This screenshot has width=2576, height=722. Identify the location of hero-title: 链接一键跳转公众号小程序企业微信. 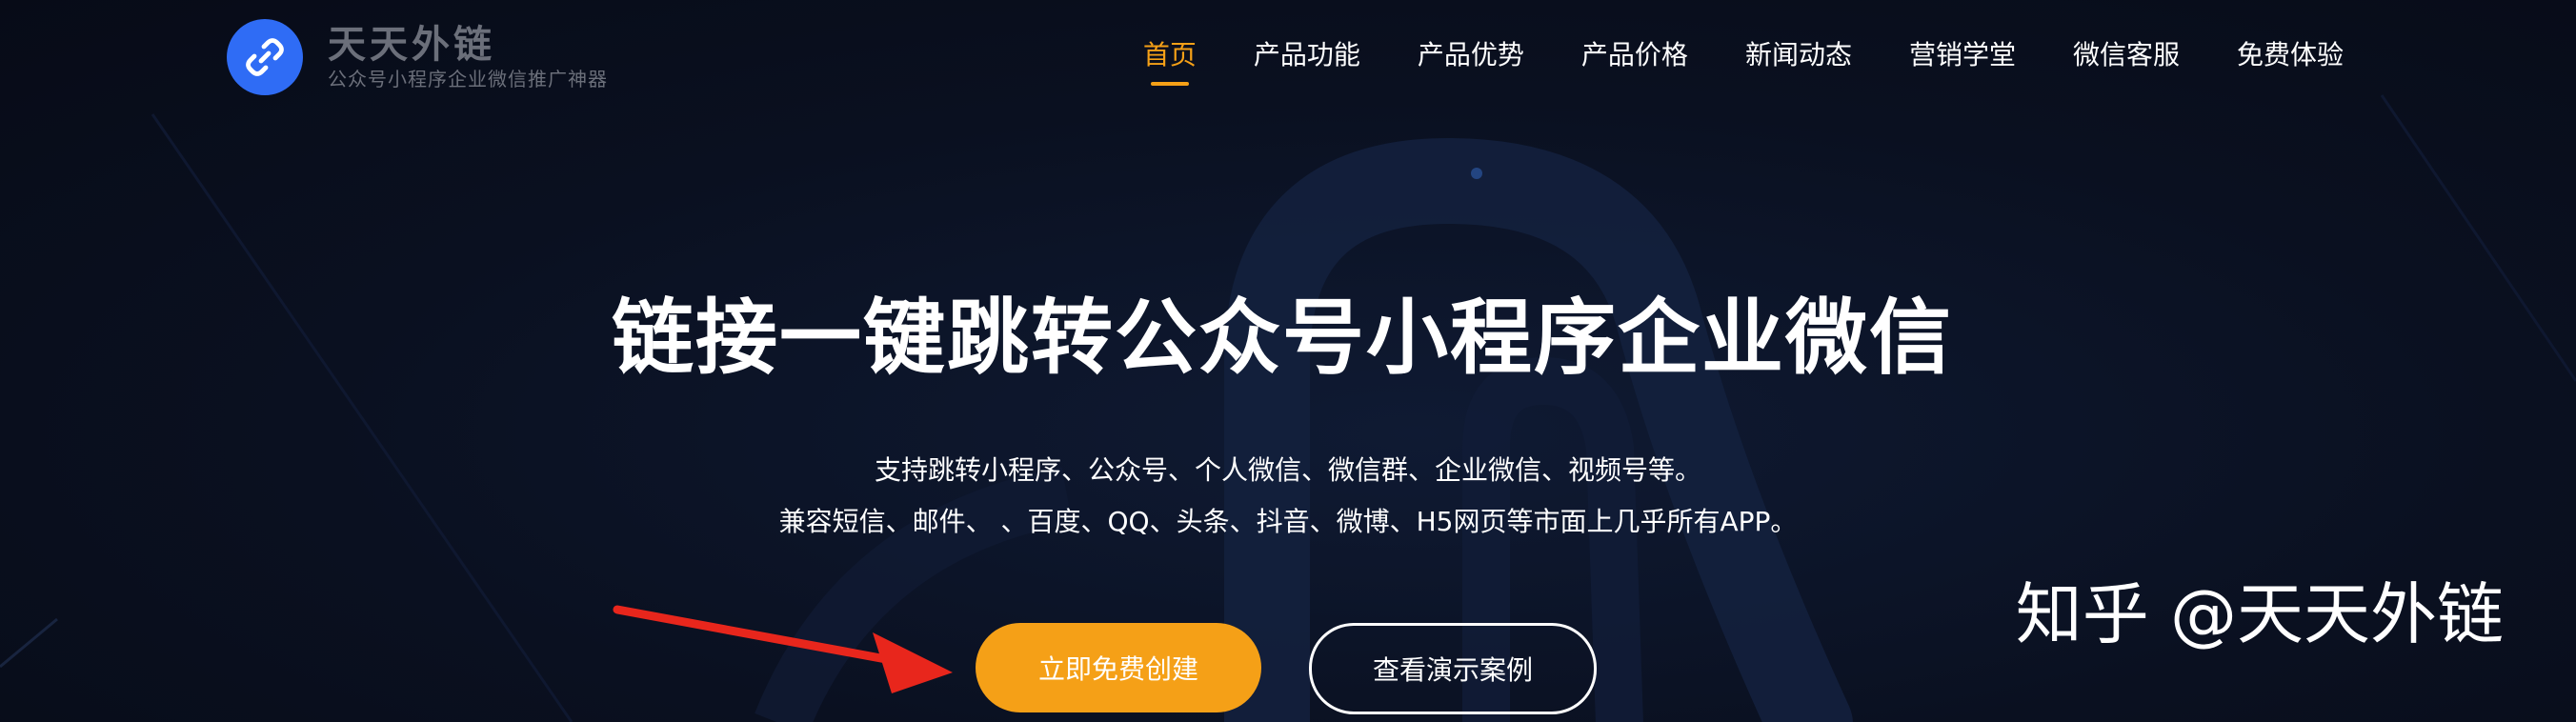
(1288, 338).